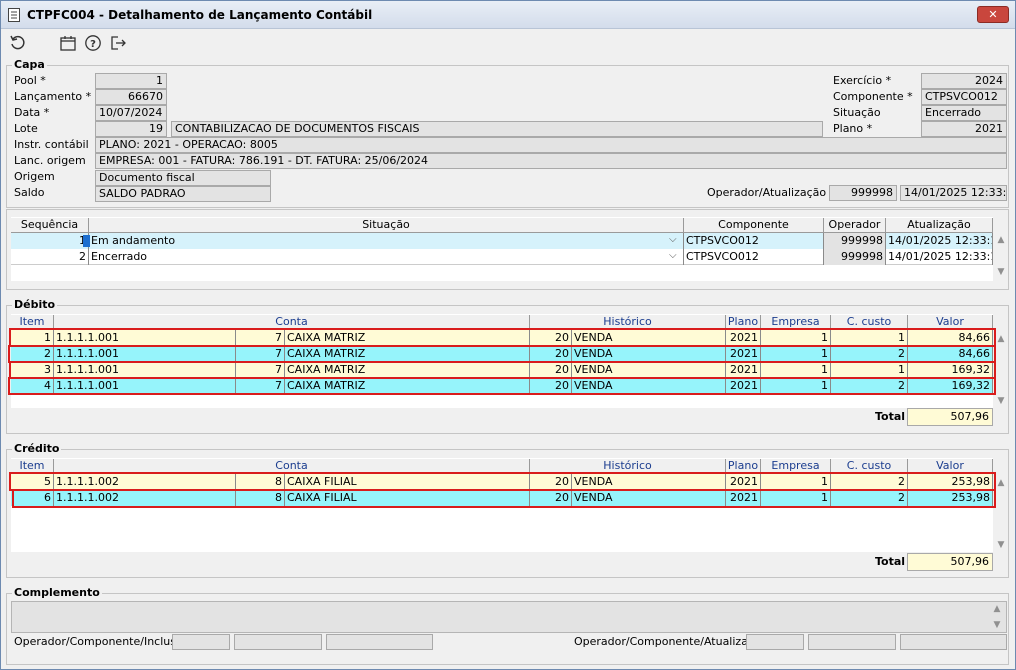  Describe the element at coordinates (386, 225) in the screenshot. I see `header-situacao: Situação` at that location.